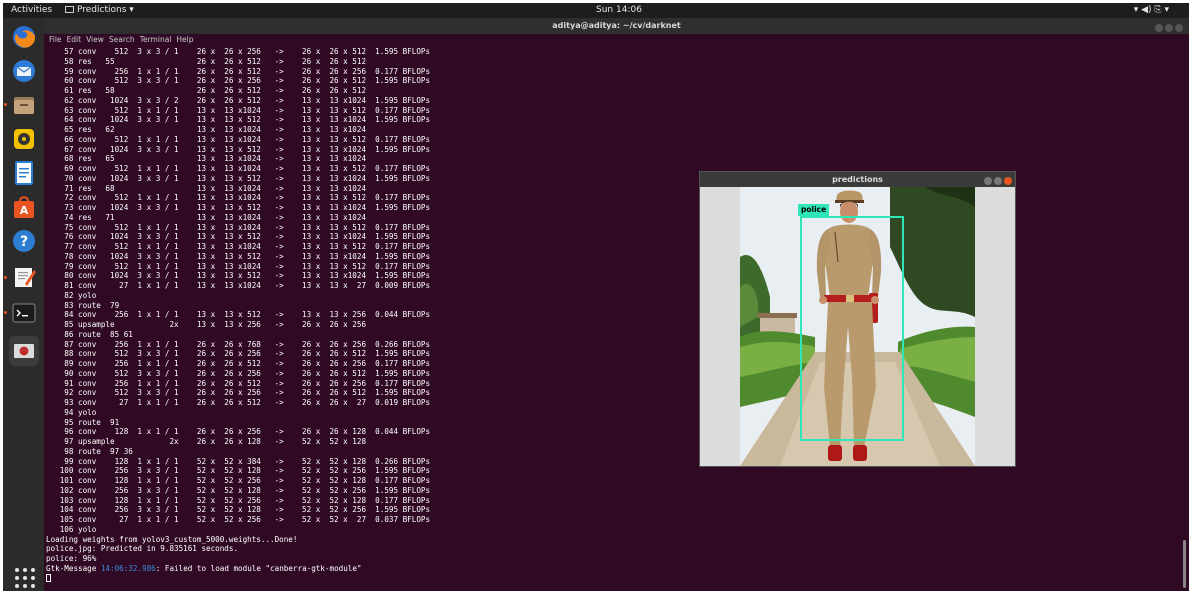 This screenshot has height=593, width=1192. What do you see at coordinates (814, 210) in the screenshot?
I see `detection-label: police` at bounding box center [814, 210].